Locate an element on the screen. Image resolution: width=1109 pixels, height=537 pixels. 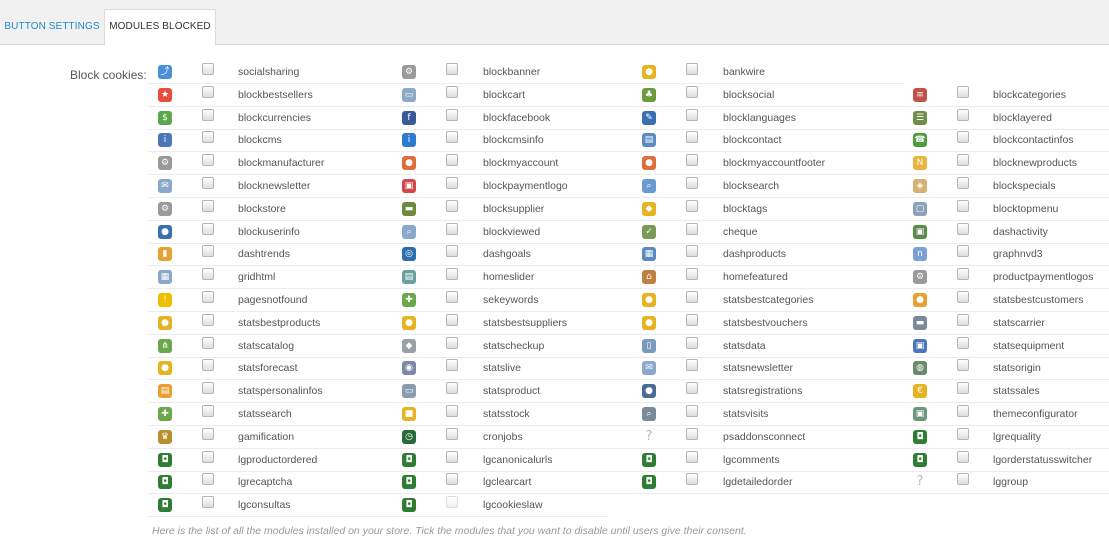
module-name: statsbestcustomers is located at coordinates (1038, 300).